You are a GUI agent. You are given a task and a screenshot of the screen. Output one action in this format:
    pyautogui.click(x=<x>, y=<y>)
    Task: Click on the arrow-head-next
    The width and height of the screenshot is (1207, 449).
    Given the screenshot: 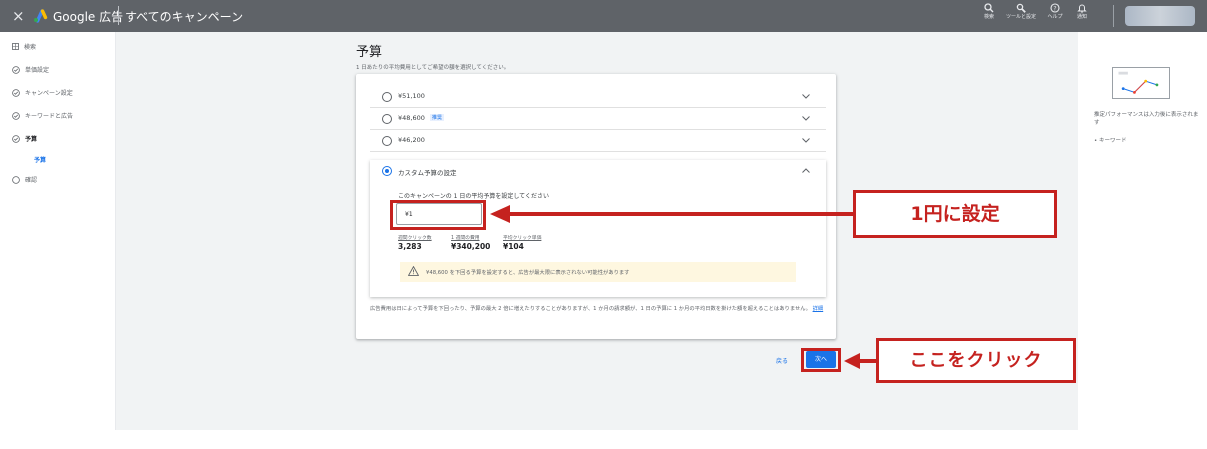 What is the action you would take?
    pyautogui.click(x=852, y=361)
    